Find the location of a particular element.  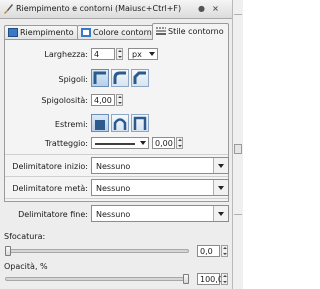

bevel-join-icon is located at coordinates (139, 77).